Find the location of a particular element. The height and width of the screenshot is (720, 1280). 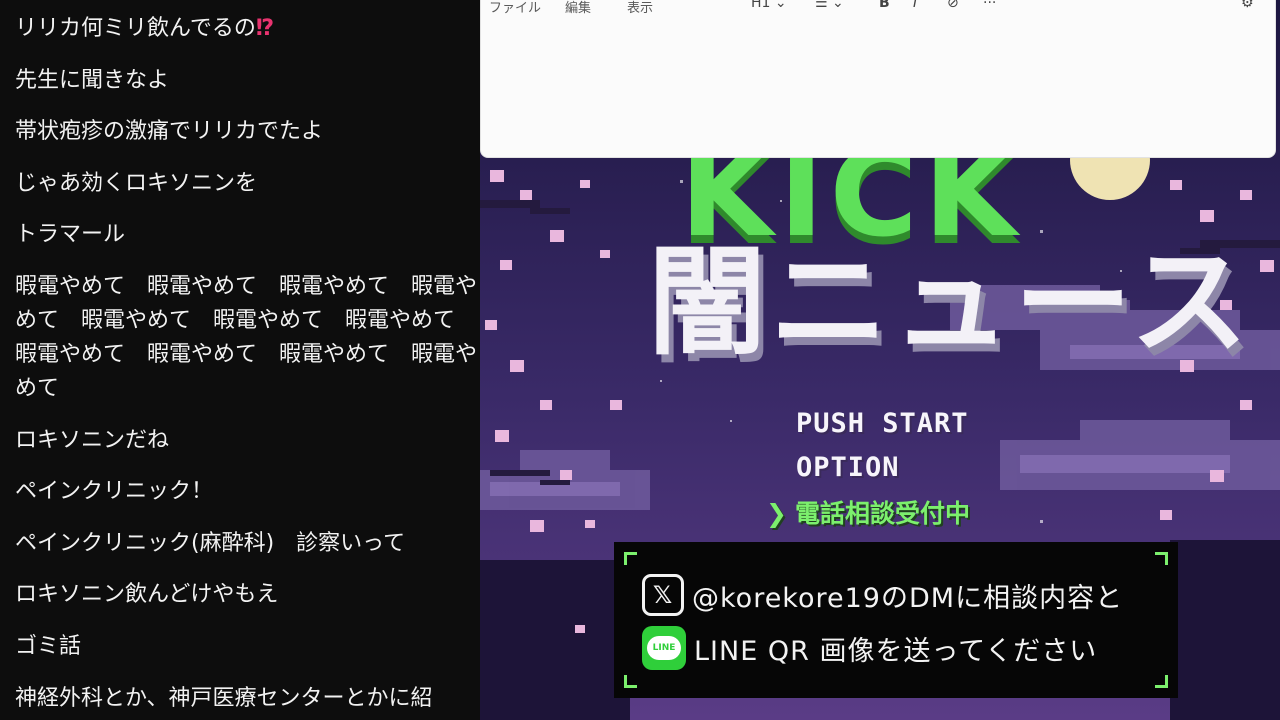

chat-message: ゴミ話 is located at coordinates (48, 646).